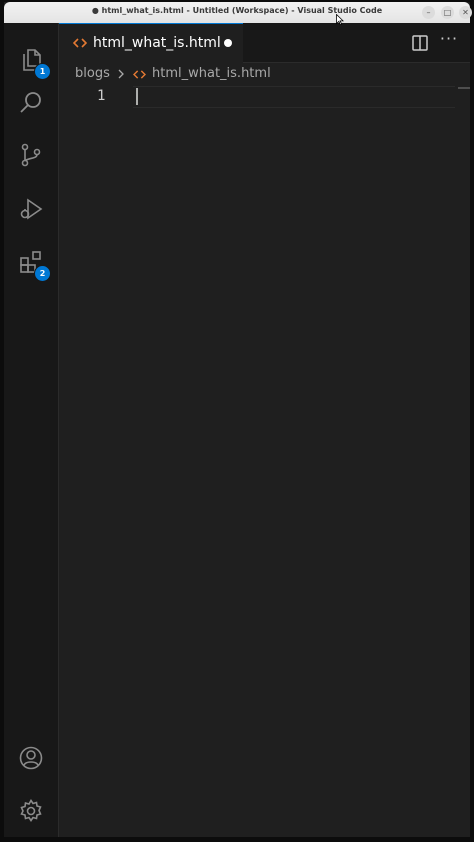 The width and height of the screenshot is (474, 842). I want to click on source-control-icon, so click(31, 155).